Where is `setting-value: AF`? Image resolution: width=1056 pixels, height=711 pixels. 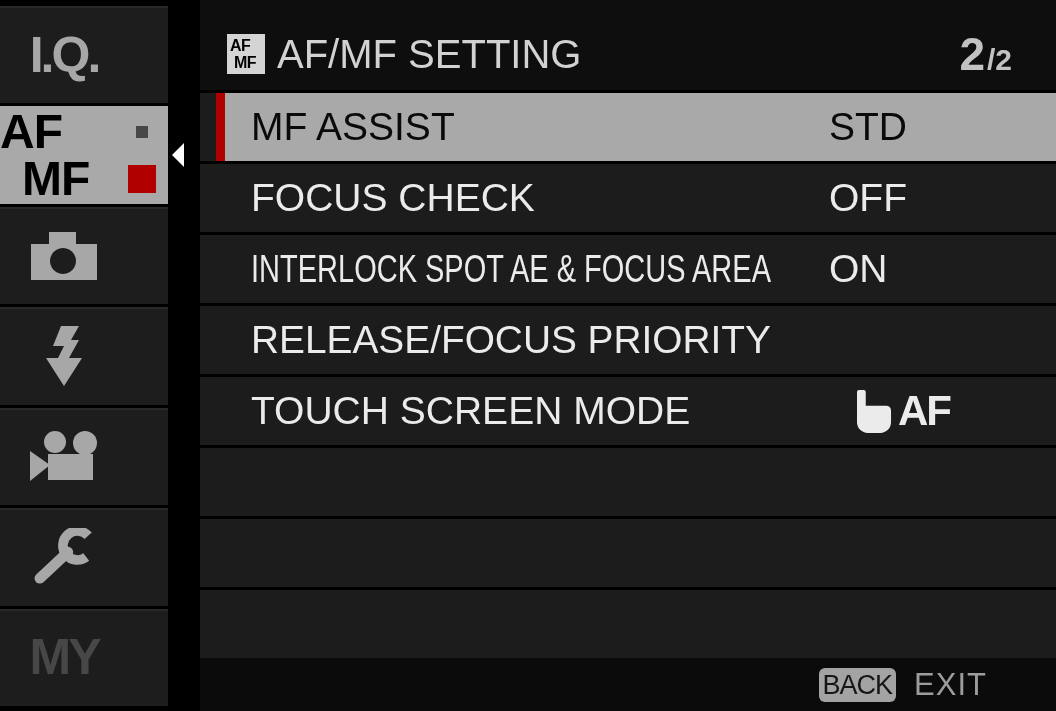 setting-value: AF is located at coordinates (924, 411).